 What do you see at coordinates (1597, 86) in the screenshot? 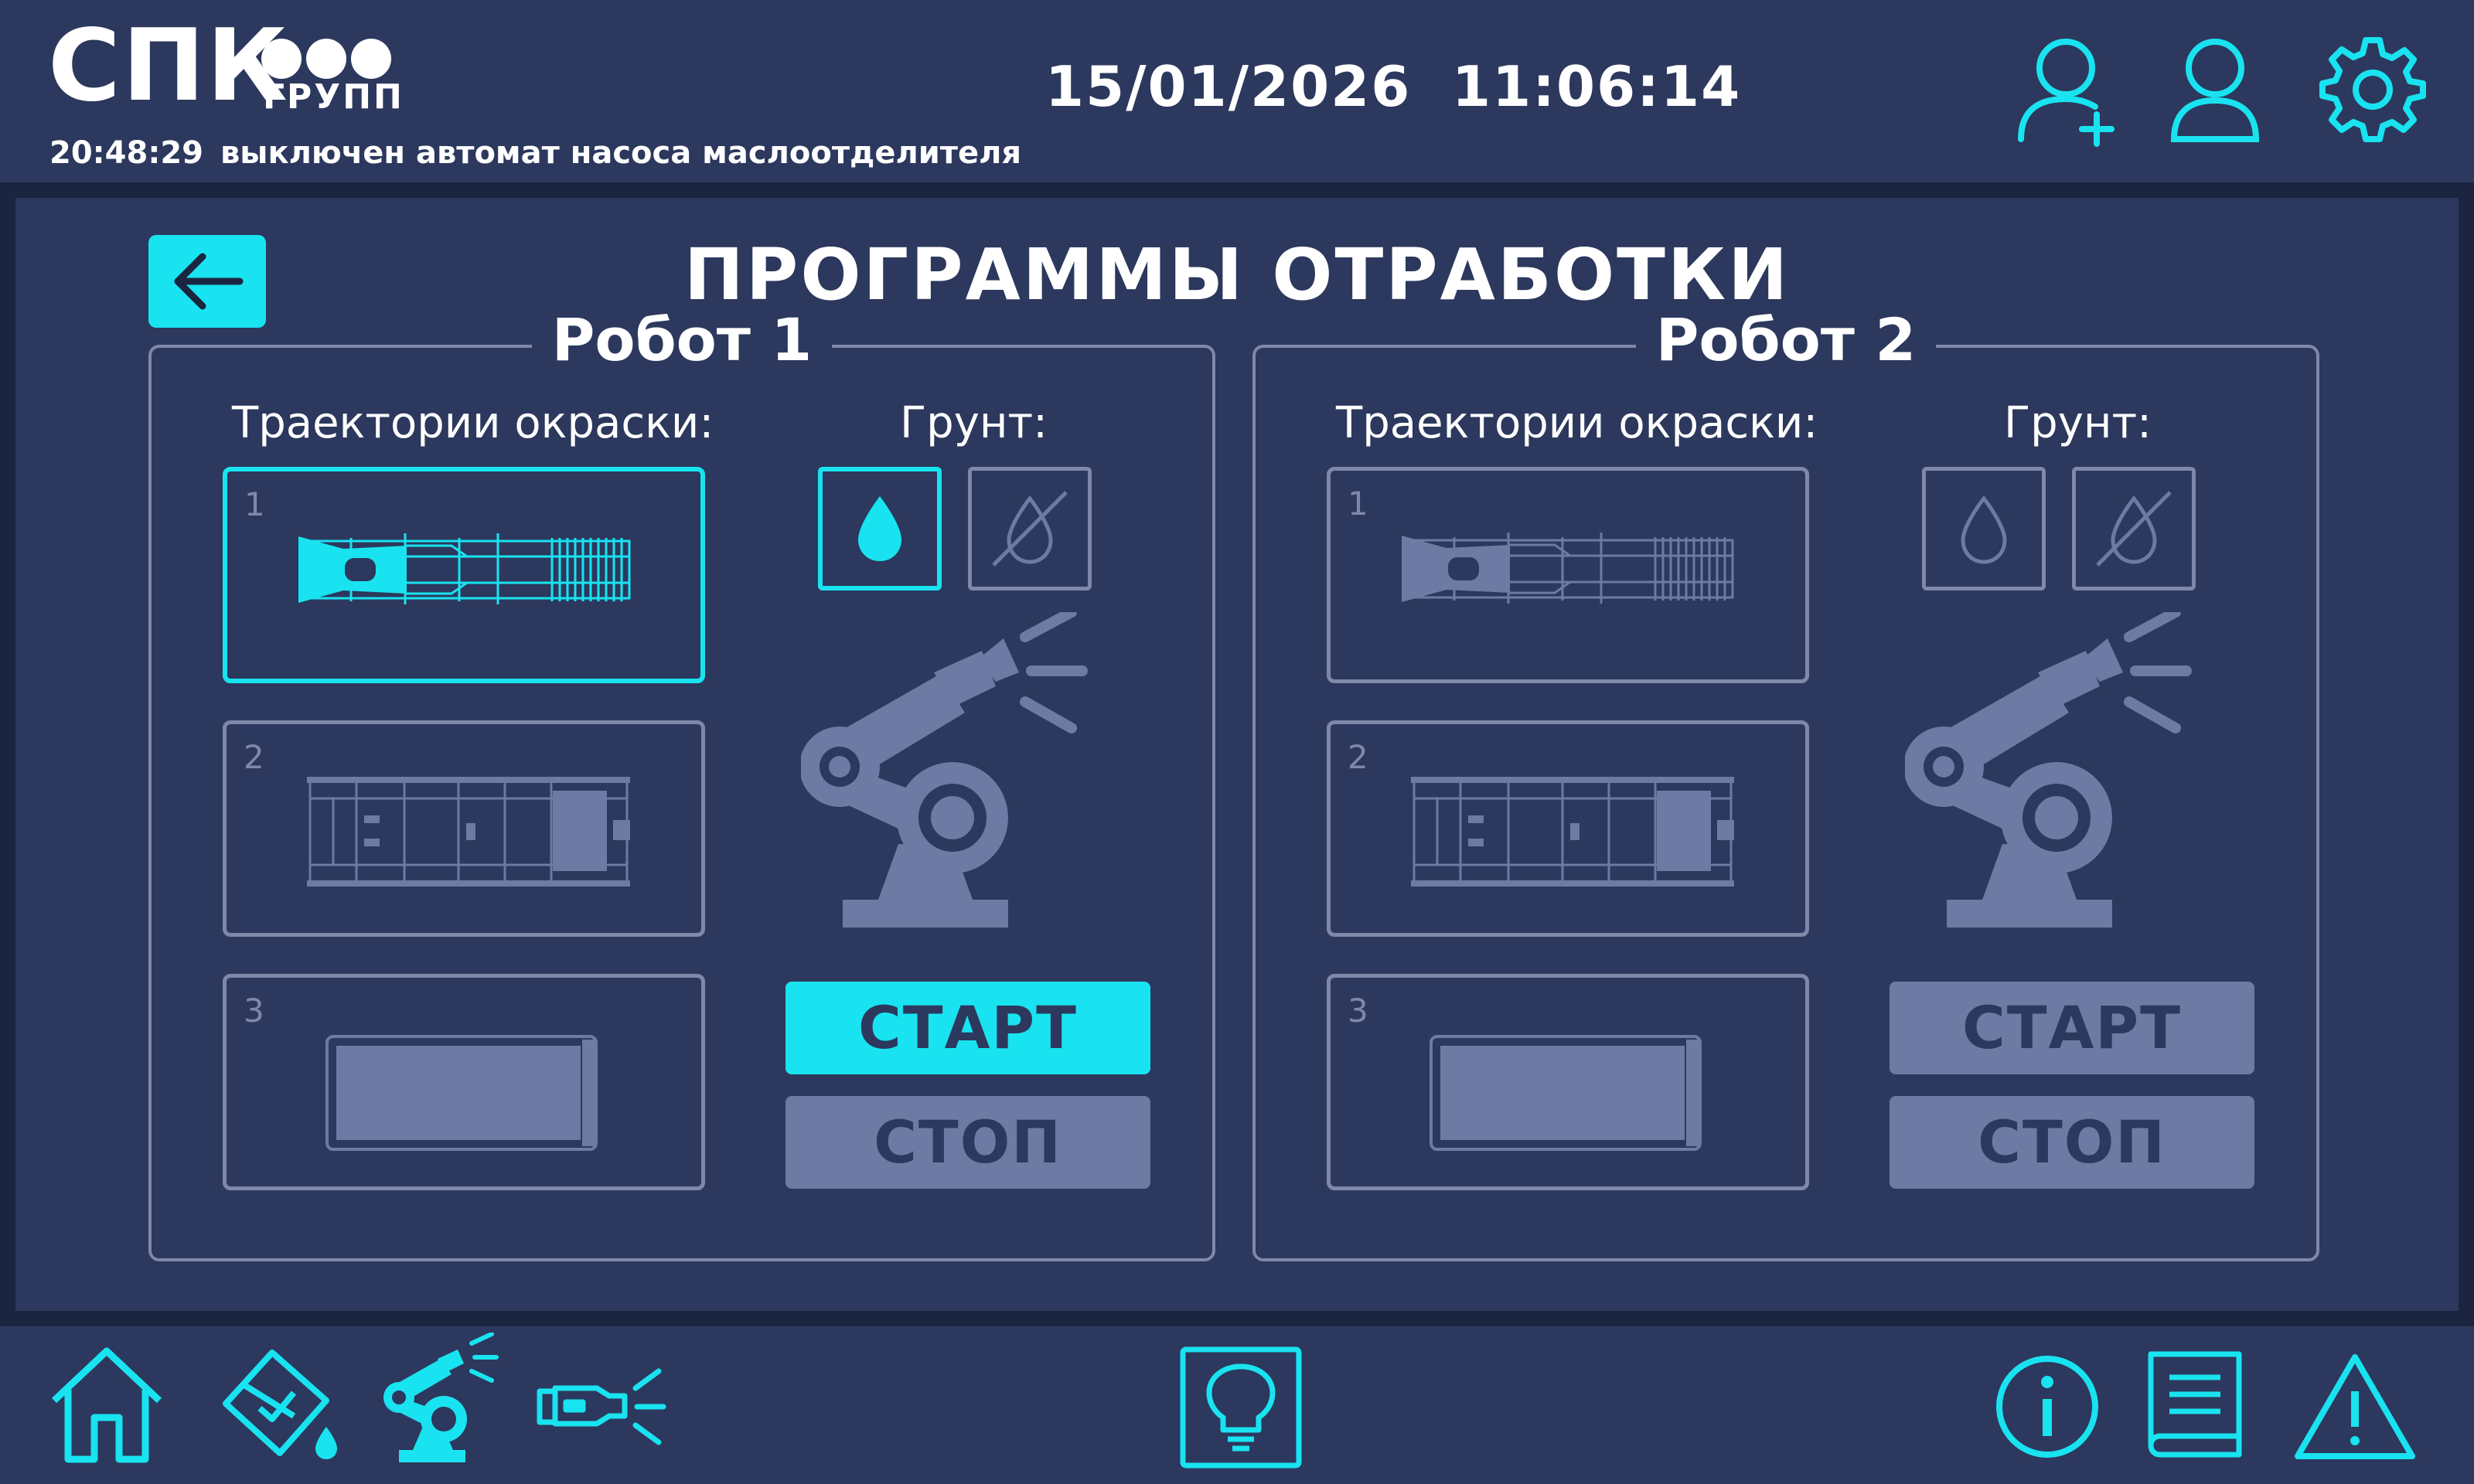
I see `current-time: 11:06:14` at bounding box center [1597, 86].